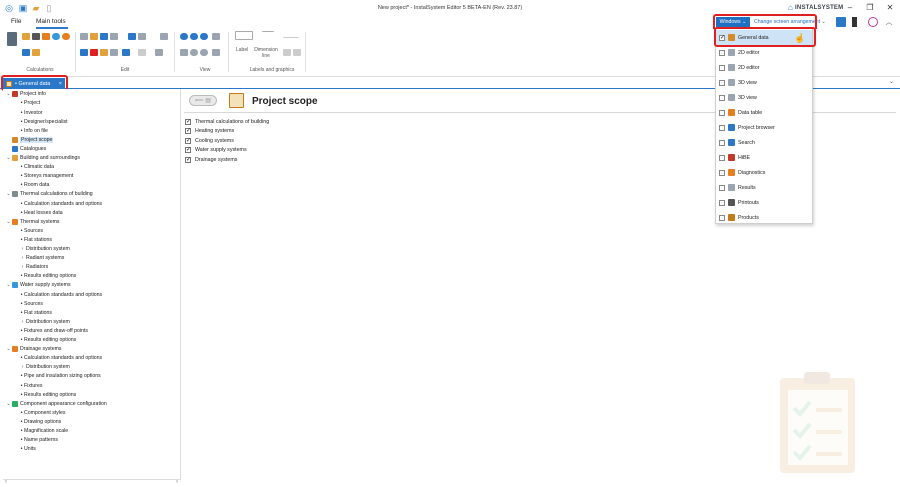 The width and height of the screenshot is (900, 487). What do you see at coordinates (291, 35) in the screenshot?
I see `text-icon` at bounding box center [291, 35].